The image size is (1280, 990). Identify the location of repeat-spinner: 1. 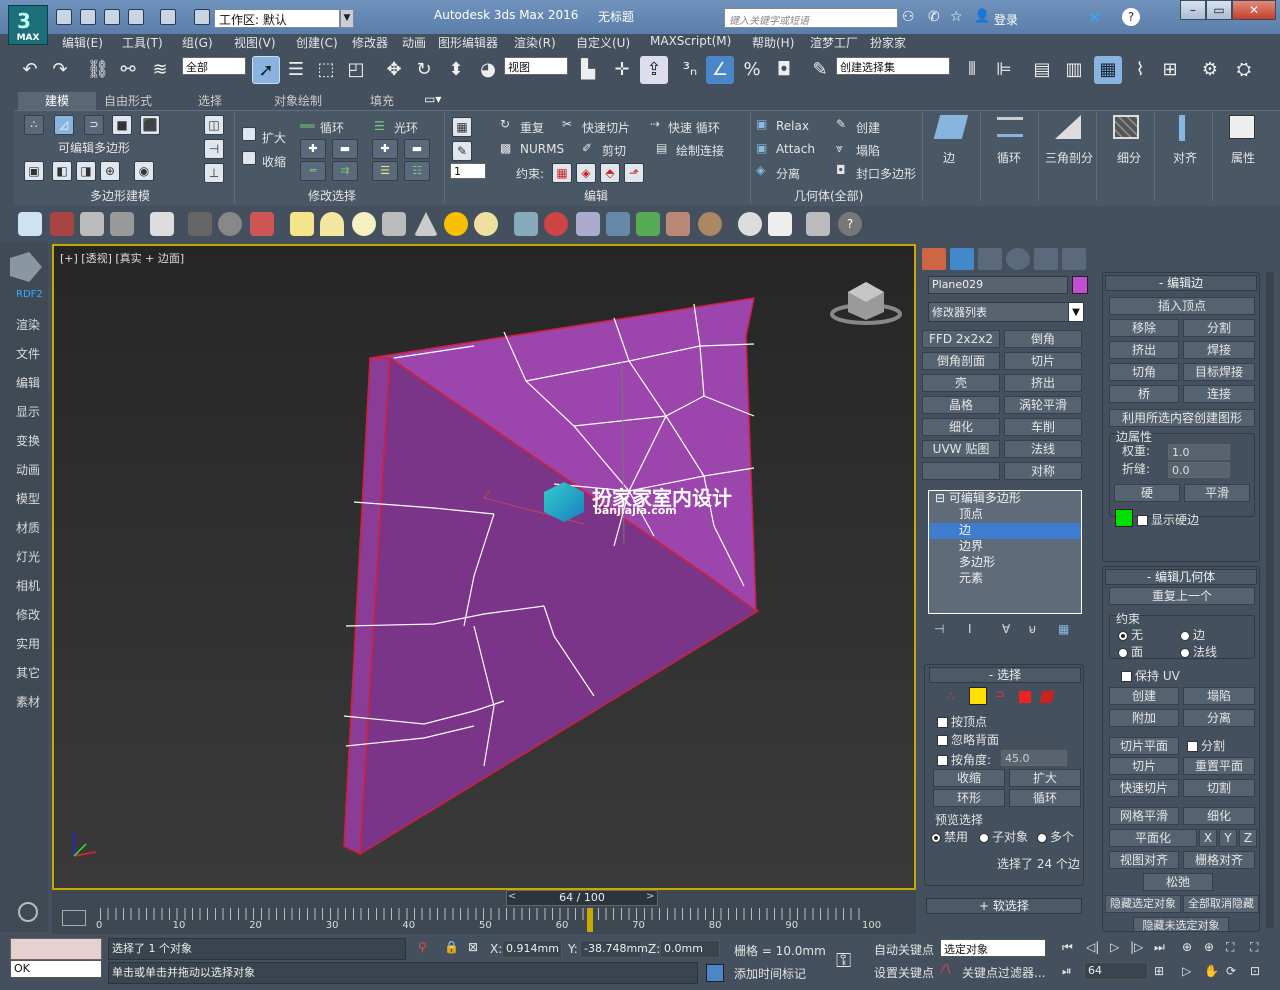
(468, 171).